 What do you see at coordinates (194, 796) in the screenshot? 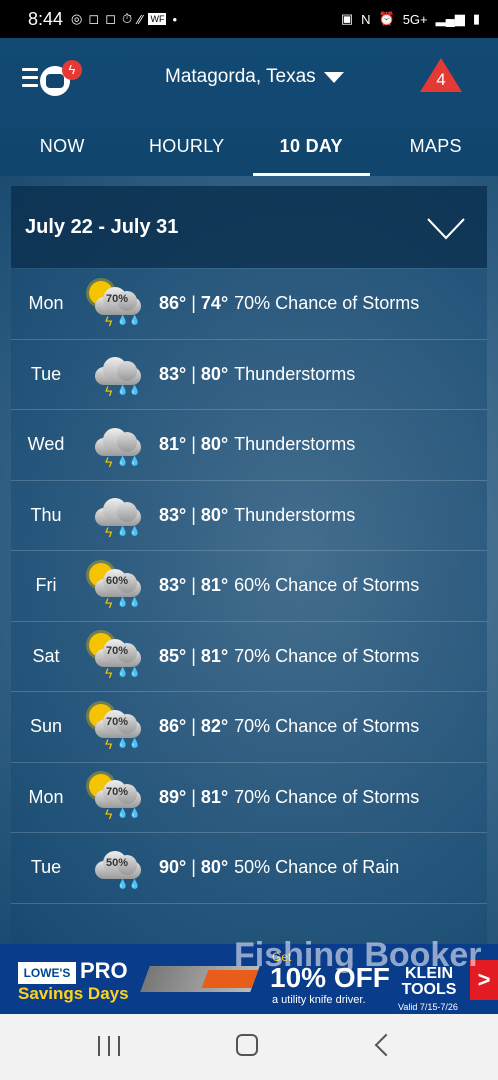
I see `temperature-range: 89° | 81°` at bounding box center [194, 796].